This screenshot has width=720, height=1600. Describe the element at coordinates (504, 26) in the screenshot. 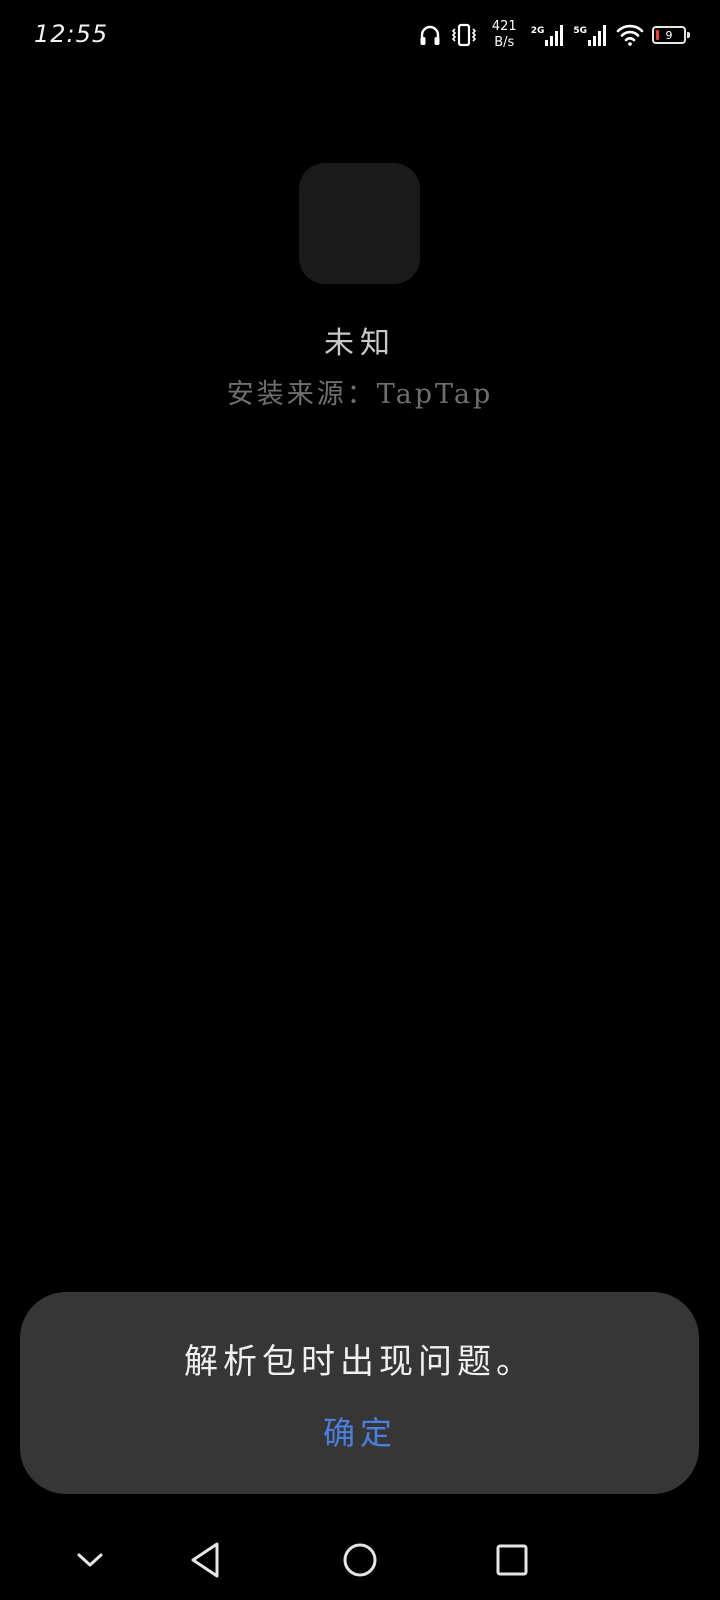

I see `network-speed-value: 421` at that location.